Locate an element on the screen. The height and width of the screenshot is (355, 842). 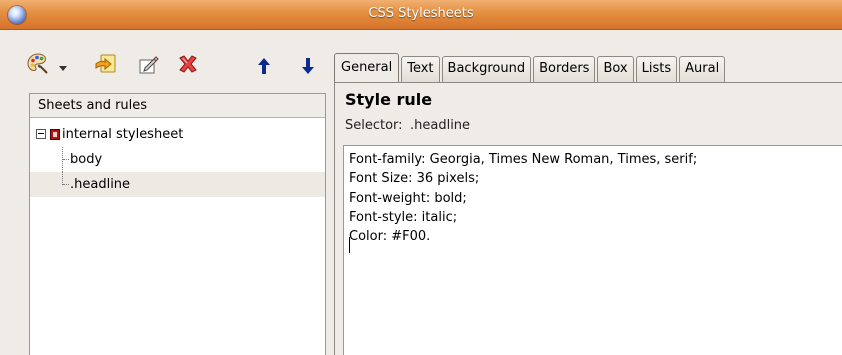
palette-icon is located at coordinates (38, 64).